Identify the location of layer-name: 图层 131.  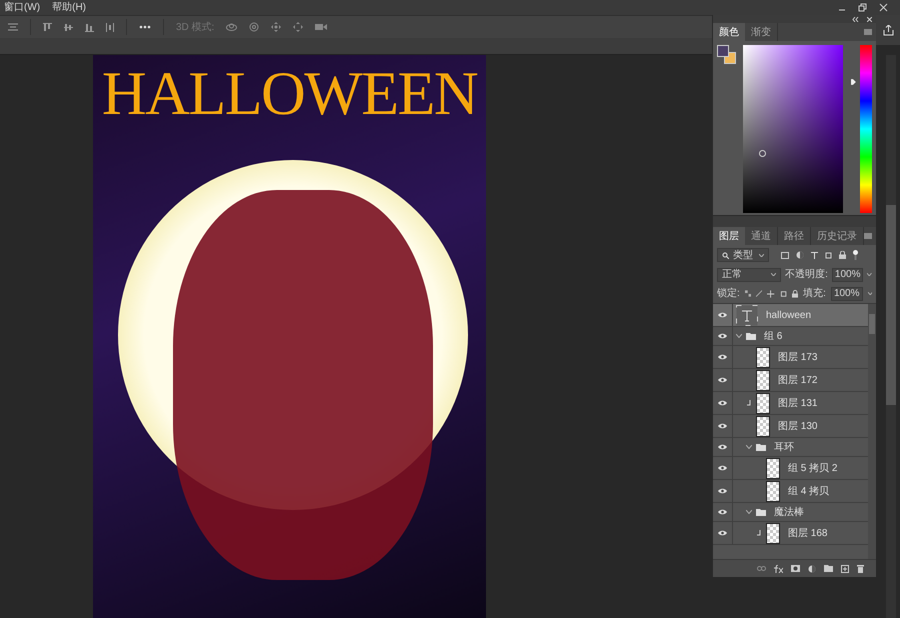
(798, 403).